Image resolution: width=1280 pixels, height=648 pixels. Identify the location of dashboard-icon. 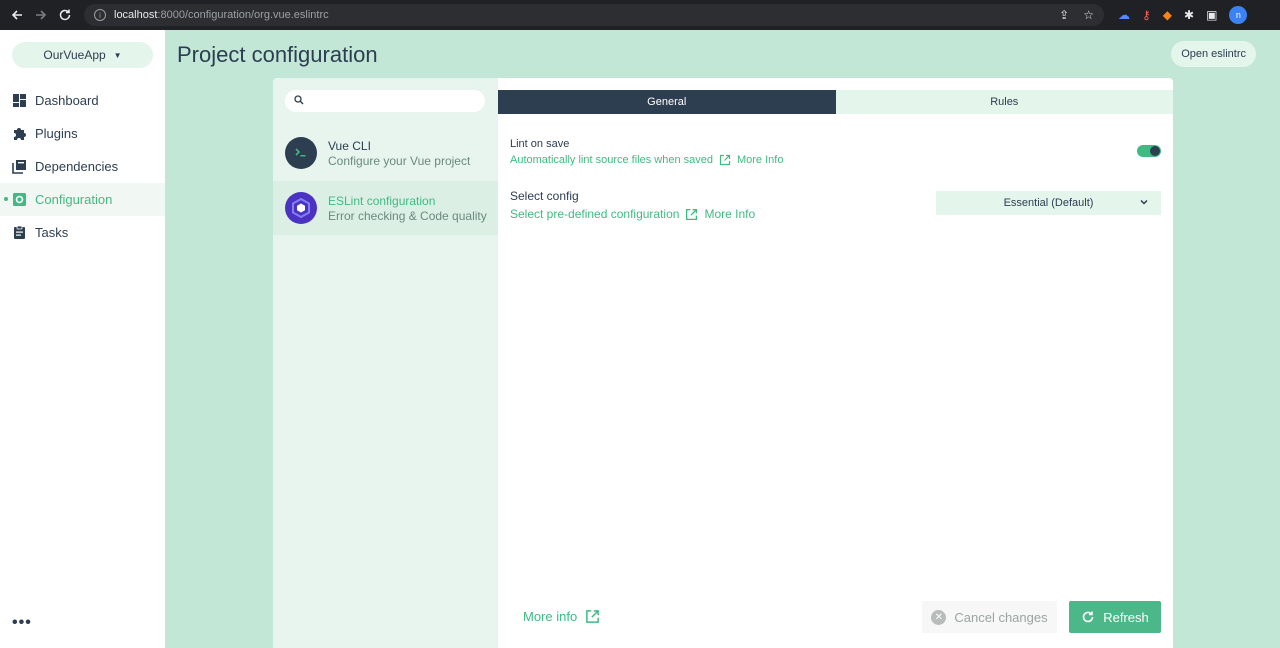
(19, 100).